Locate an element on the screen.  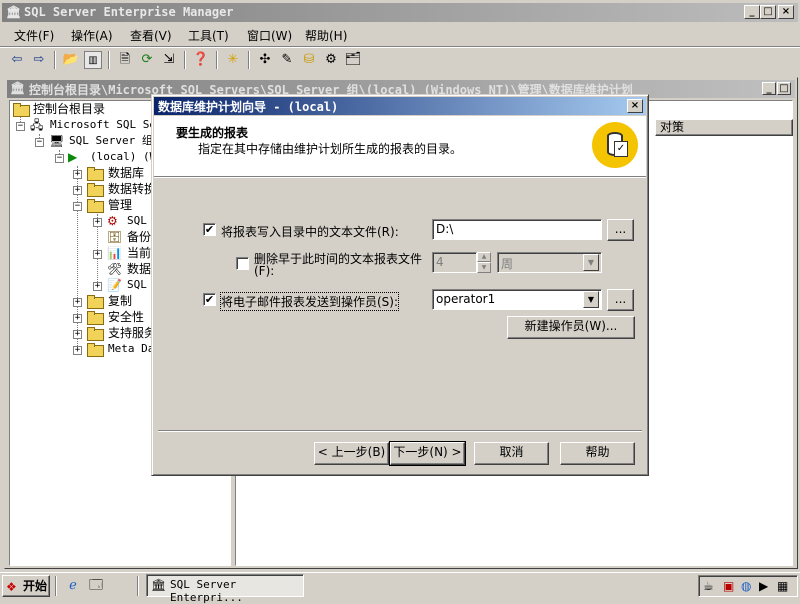
backup-icon: 🗄 is located at coordinates (115, 237).